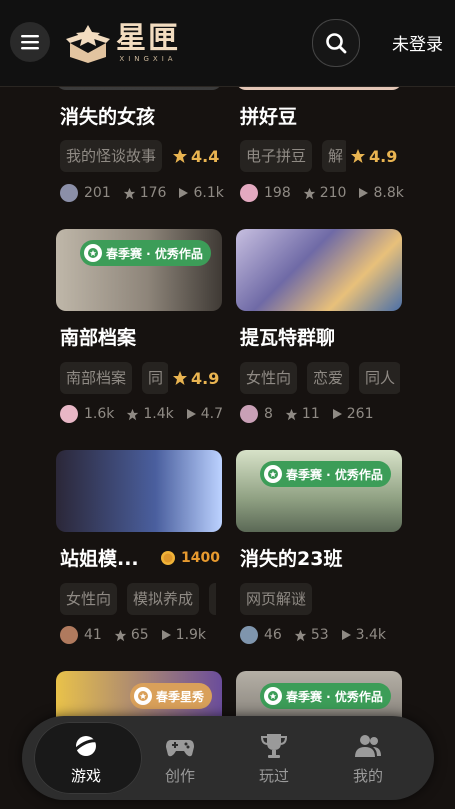  I want to click on card-stats: 201 176 6.1k, so click(148, 193).